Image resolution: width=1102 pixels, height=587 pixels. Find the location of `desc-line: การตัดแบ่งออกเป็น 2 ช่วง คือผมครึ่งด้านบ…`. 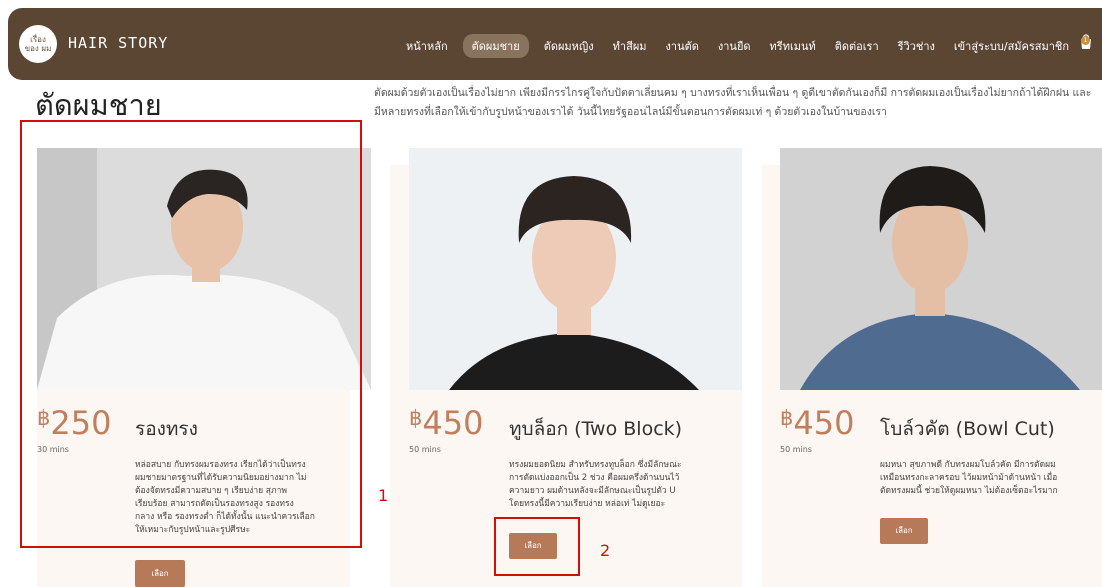

desc-line: การตัดแบ่งออกเป็น 2 ช่วง คือผมครึ่งด้านบ… is located at coordinates (594, 478).